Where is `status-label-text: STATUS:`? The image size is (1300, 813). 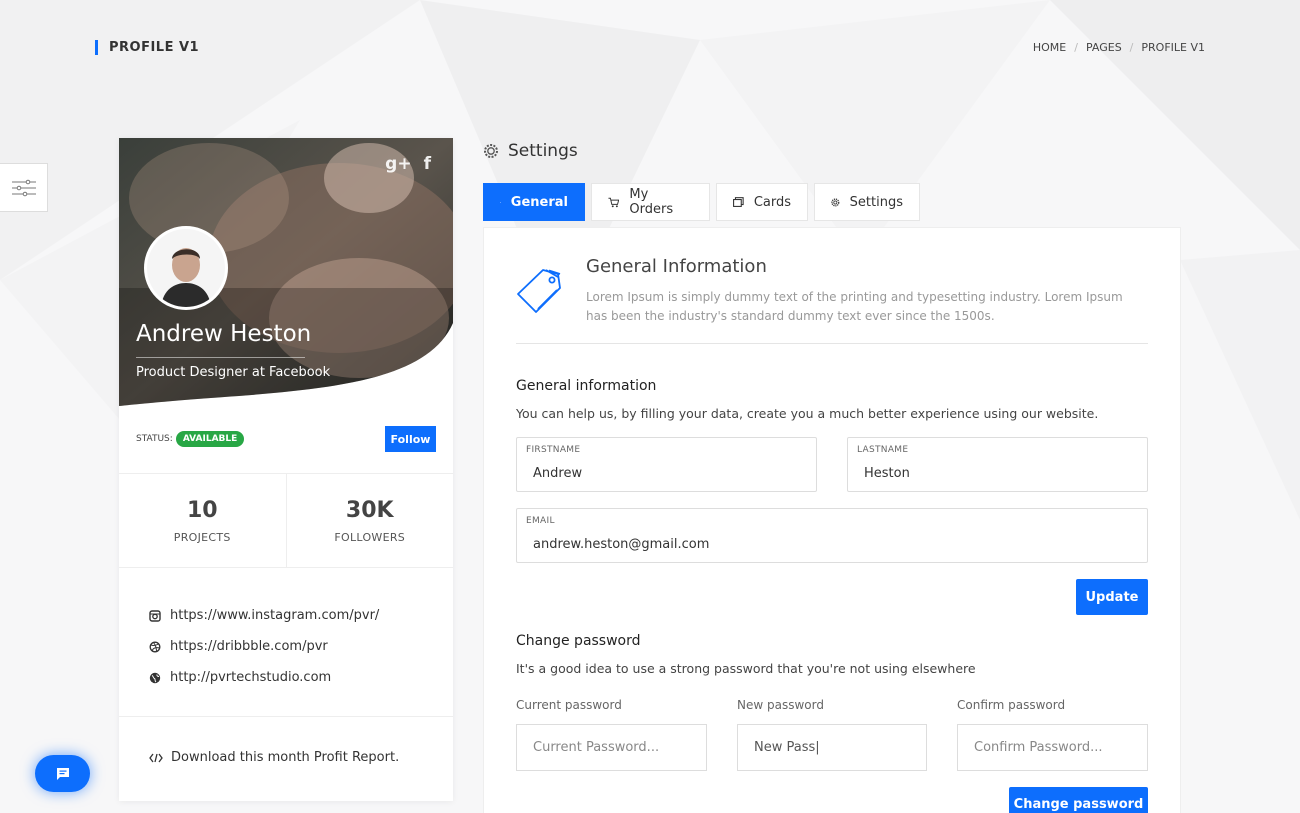 status-label-text: STATUS: is located at coordinates (154, 439).